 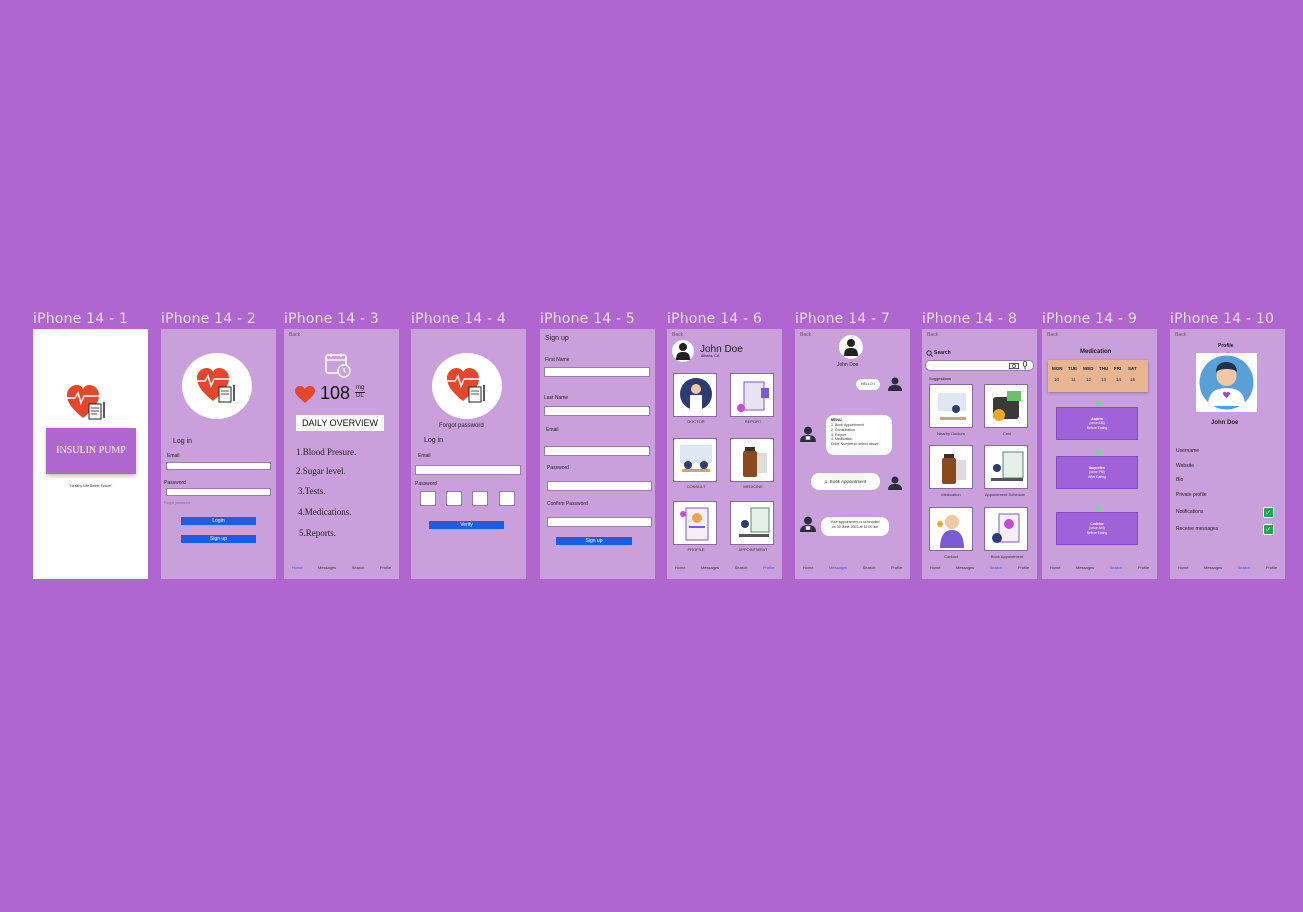 I want to click on cost-caption: Cost, so click(x=1007, y=433).